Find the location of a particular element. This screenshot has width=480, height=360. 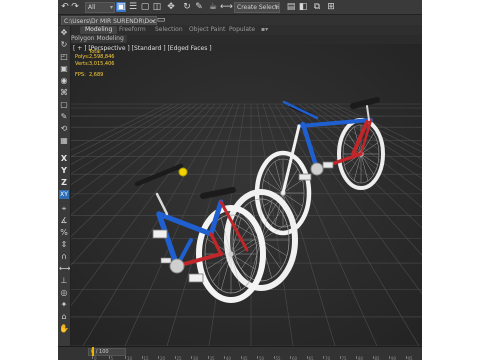

axis-xy-button: XY is located at coordinates (64, 194).